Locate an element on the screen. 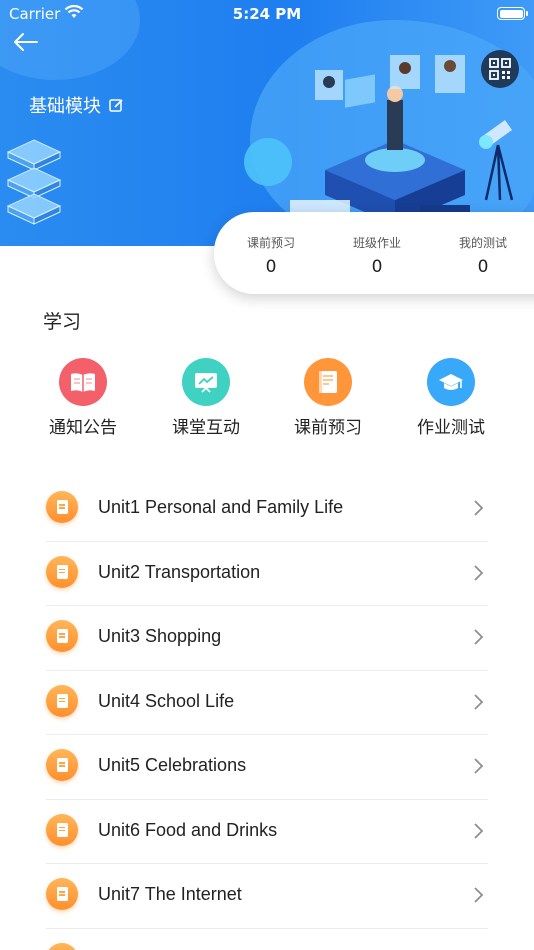  book-icon is located at coordinates (83, 382).